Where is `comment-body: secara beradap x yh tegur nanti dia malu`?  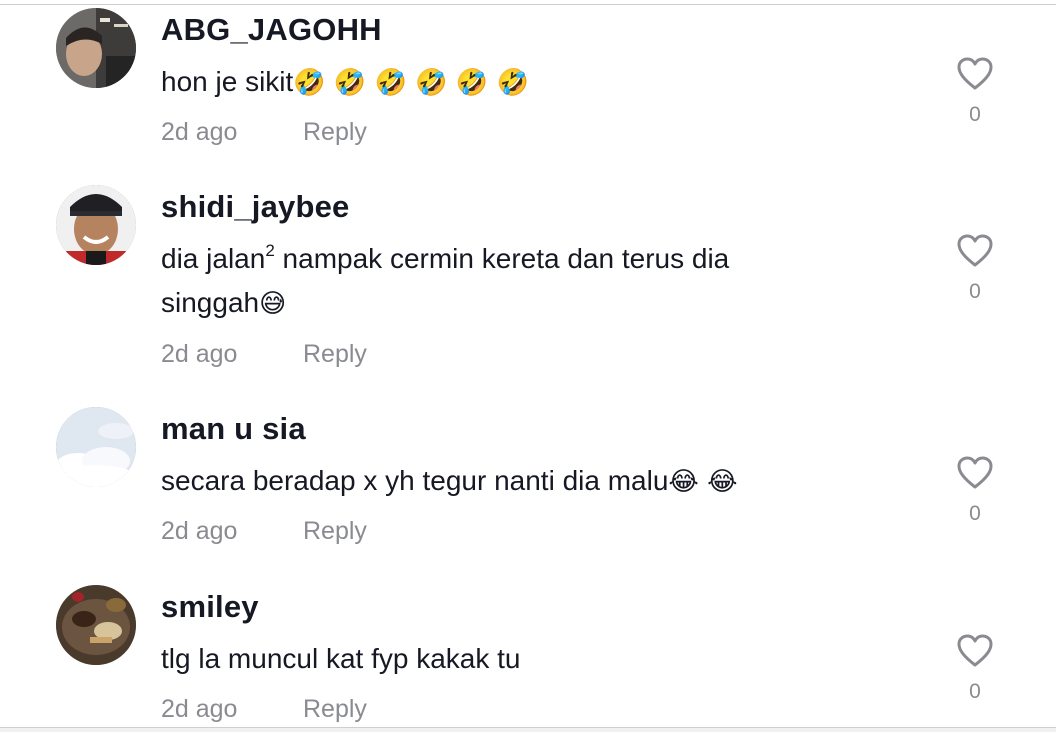 comment-body: secara beradap x yh tegur nanti dia malu is located at coordinates (415, 480).